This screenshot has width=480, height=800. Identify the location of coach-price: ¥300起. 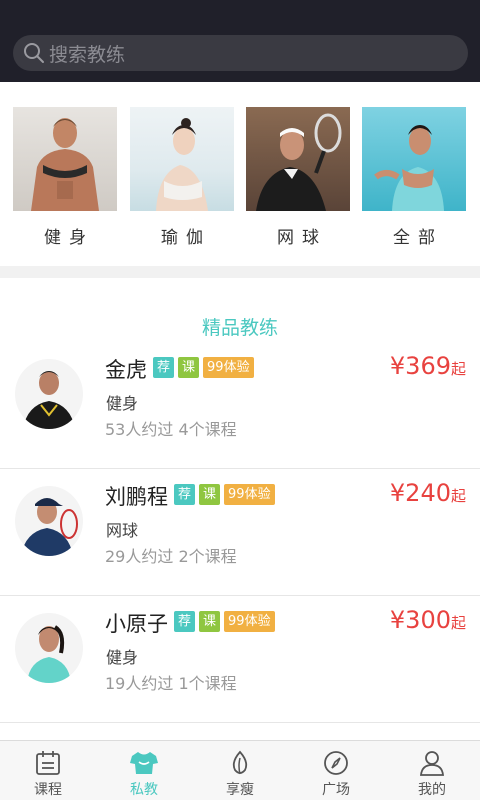
(428, 620).